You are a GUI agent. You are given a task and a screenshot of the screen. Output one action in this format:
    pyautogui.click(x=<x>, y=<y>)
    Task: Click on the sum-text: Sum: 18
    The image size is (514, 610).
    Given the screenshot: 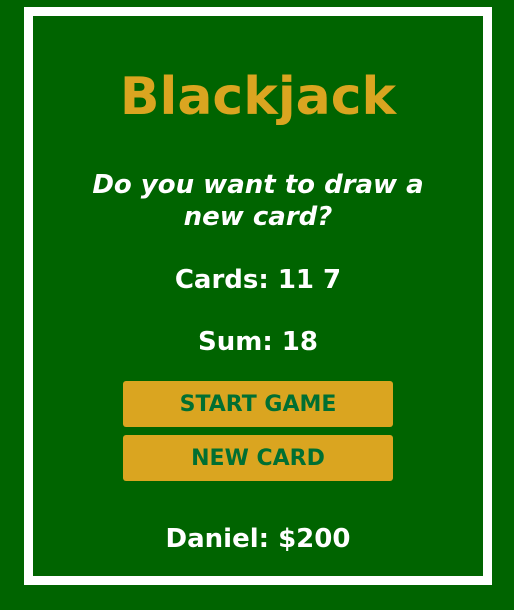 What is the action you would take?
    pyautogui.click(x=258, y=342)
    